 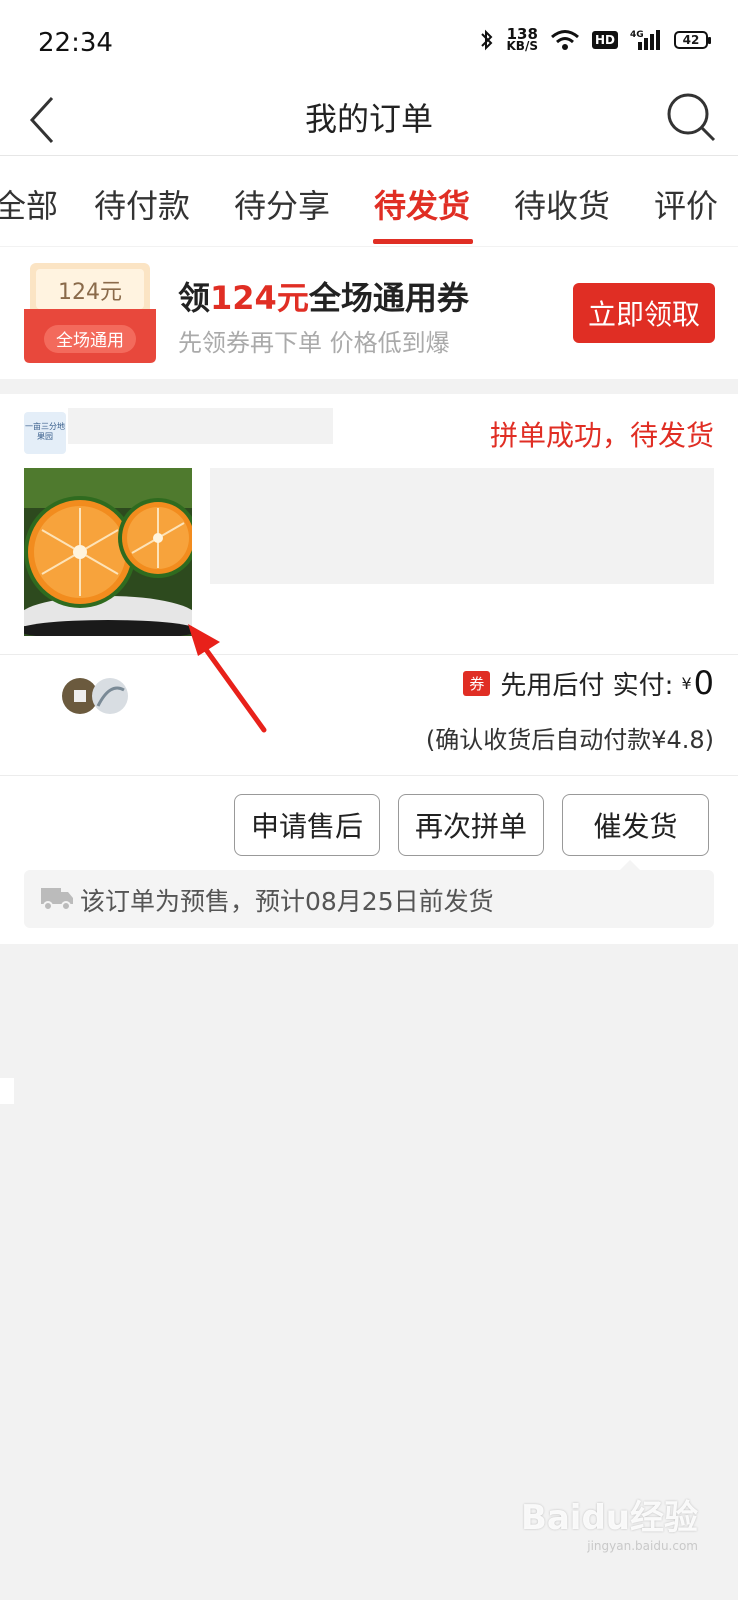 I want to click on coupon-ticket-amount: 124元, so click(x=90, y=292).